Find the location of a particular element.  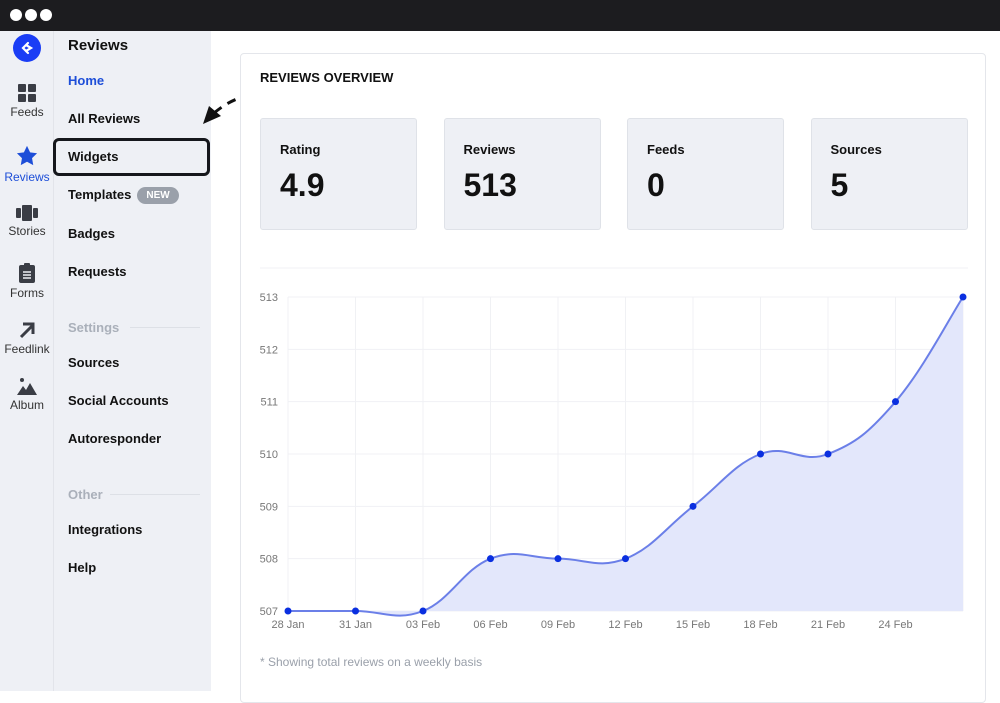

nav-item-label: Requests is located at coordinates (97, 271).